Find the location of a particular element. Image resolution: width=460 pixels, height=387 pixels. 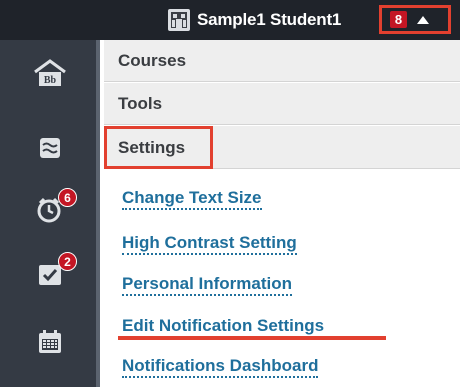

top-bar: Sample1 Student1 8 is located at coordinates (230, 20).